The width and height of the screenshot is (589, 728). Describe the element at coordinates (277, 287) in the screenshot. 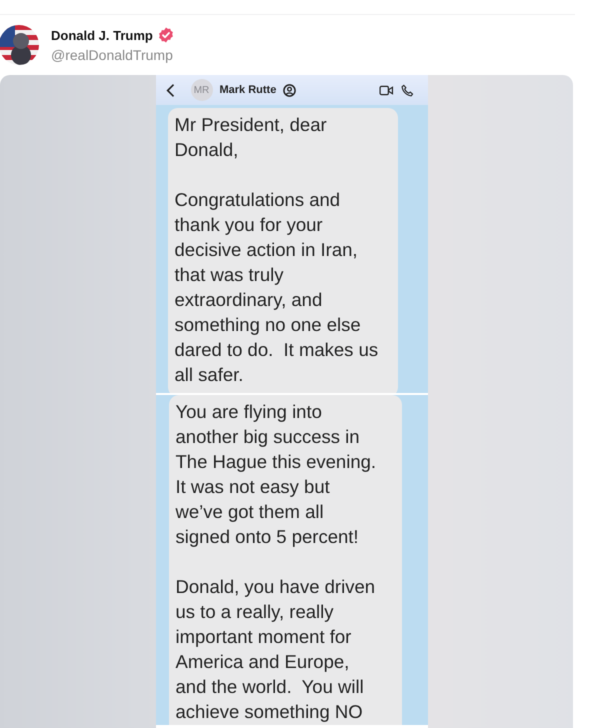

I see `message-text: Congratulations and thank you for your decisive action in Iran, that was truly extraordinary, and something no one else dared to do. It makes us all safer.` at that location.